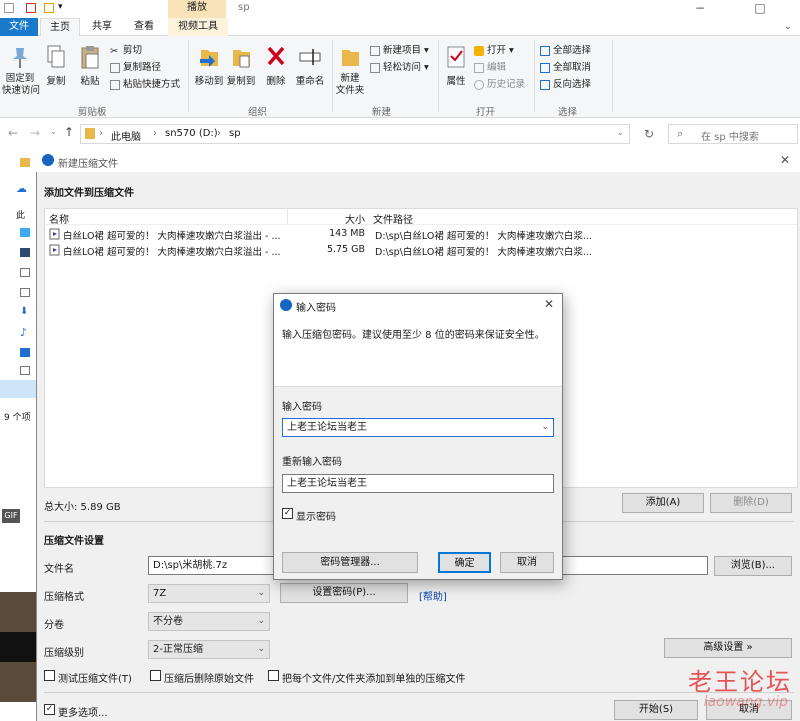  Describe the element at coordinates (355, 134) in the screenshot. I see `address-input: › 此电脑 › sn570 (D:) › sp ⌄` at that location.